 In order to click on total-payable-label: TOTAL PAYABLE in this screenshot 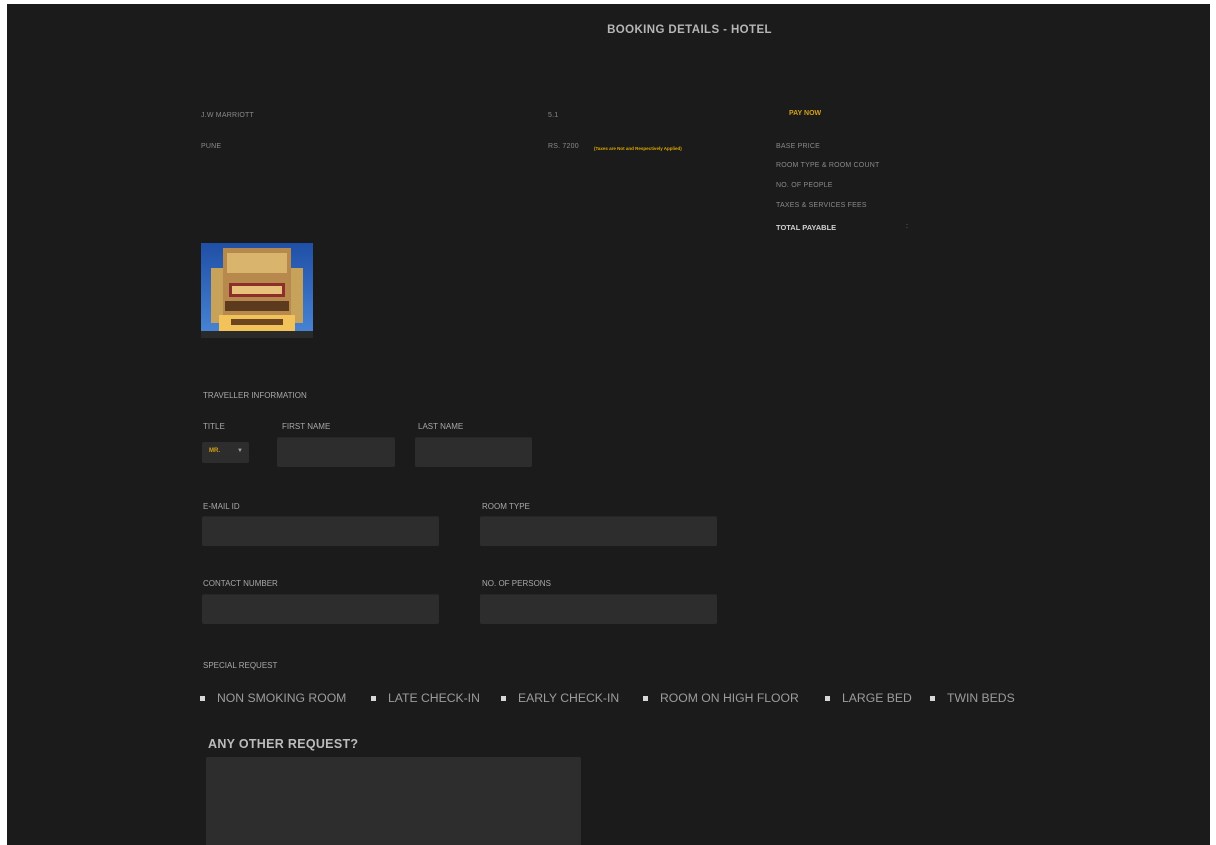, I will do `click(806, 227)`.